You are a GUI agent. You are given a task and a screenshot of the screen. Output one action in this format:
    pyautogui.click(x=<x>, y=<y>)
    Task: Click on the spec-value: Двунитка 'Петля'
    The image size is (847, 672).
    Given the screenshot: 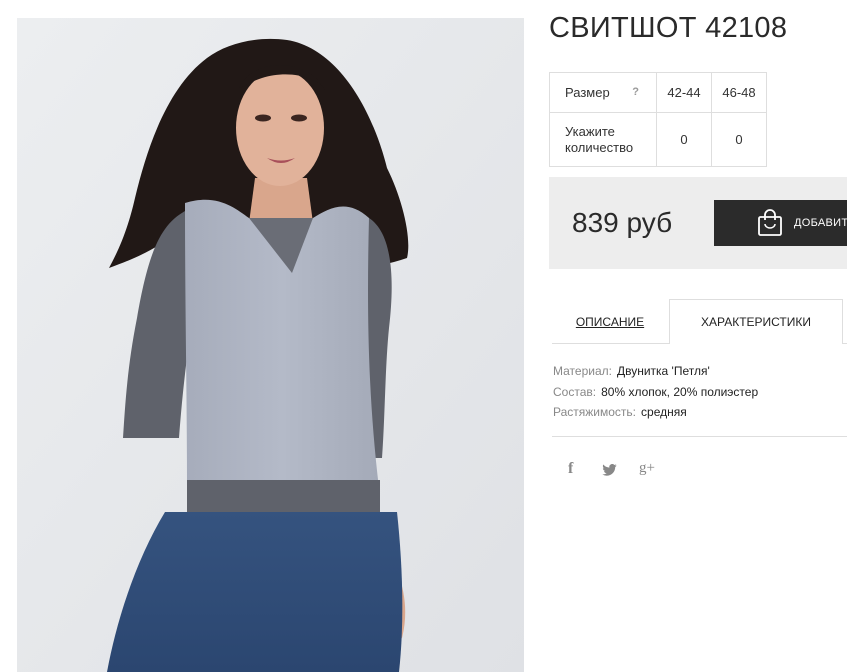 What is the action you would take?
    pyautogui.click(x=663, y=371)
    